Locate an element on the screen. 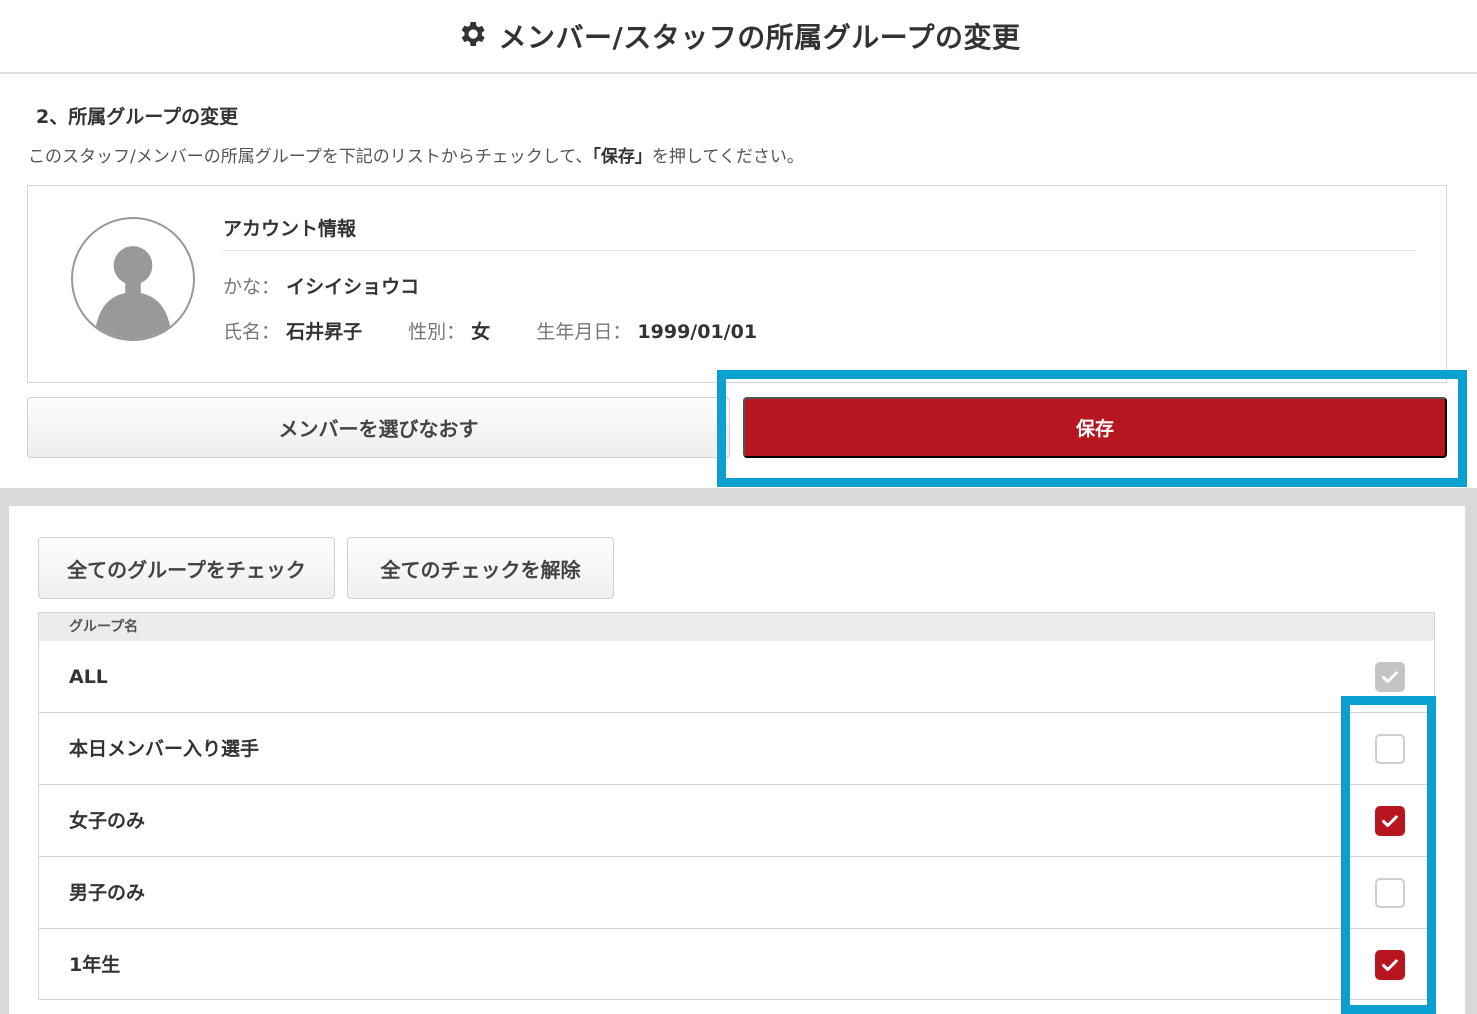 The image size is (1477, 1014). kana-value: イシイショウコ is located at coordinates (353, 287).